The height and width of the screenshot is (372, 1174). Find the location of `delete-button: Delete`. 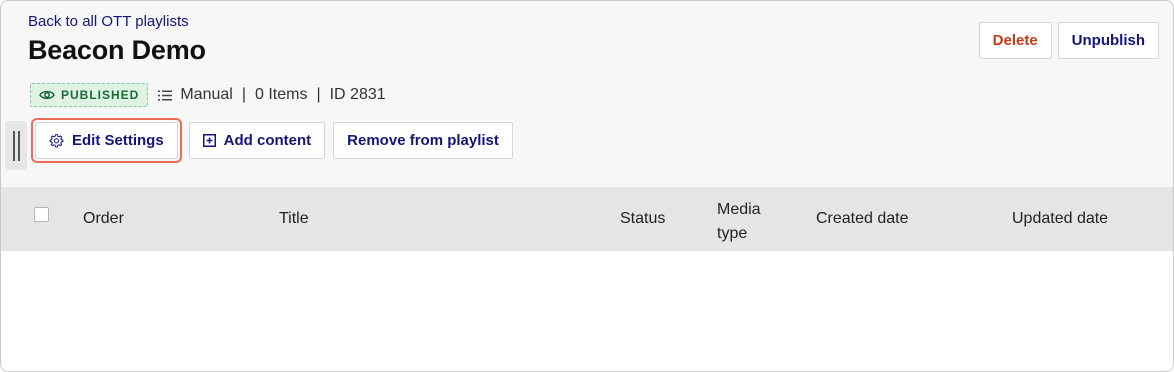

delete-button: Delete is located at coordinates (1015, 40).